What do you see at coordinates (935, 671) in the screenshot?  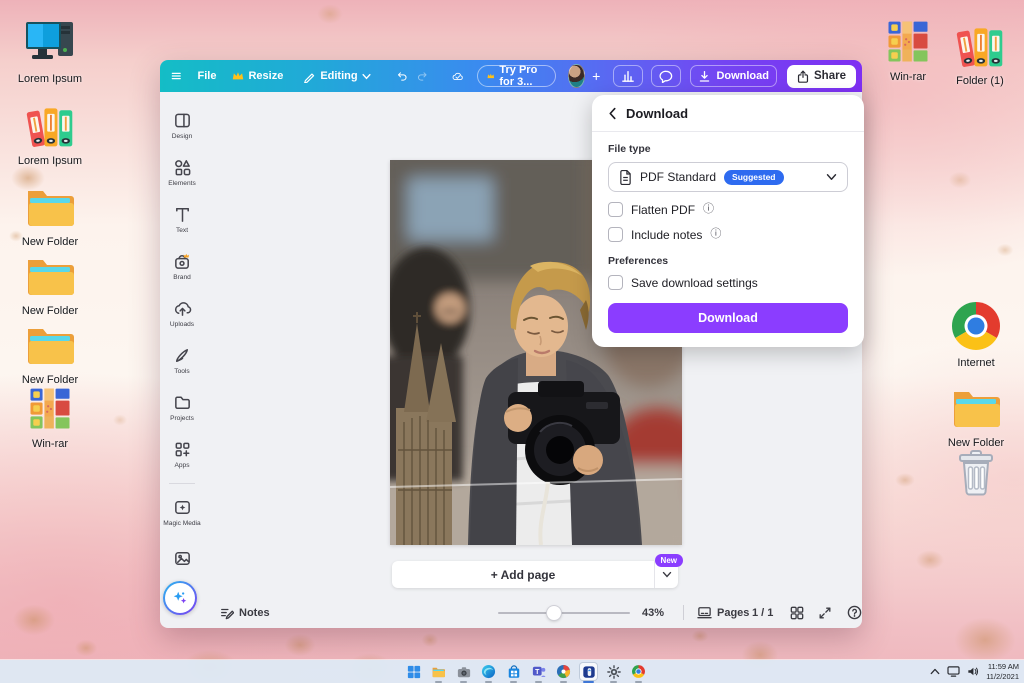 I see `tray-chevron-up-icon` at bounding box center [935, 671].